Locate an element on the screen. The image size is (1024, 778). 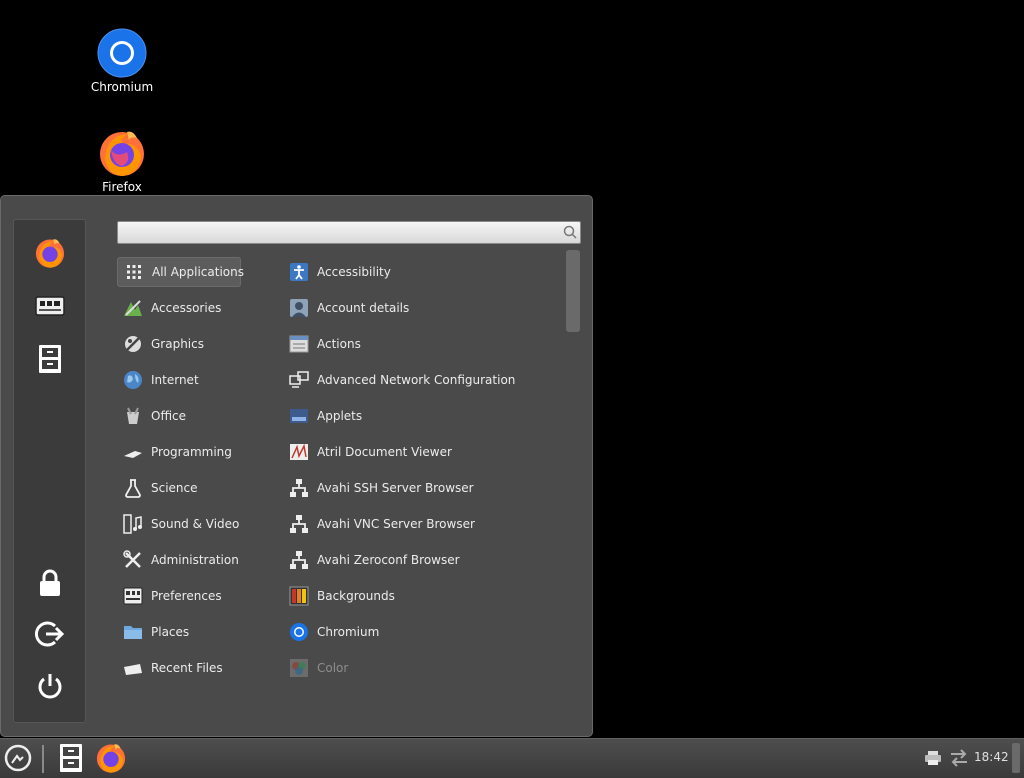
printer-applet is located at coordinates (933, 759).